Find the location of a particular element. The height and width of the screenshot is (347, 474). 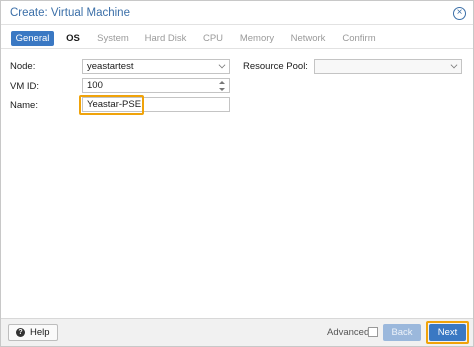

node-label: Node: is located at coordinates (23, 66).